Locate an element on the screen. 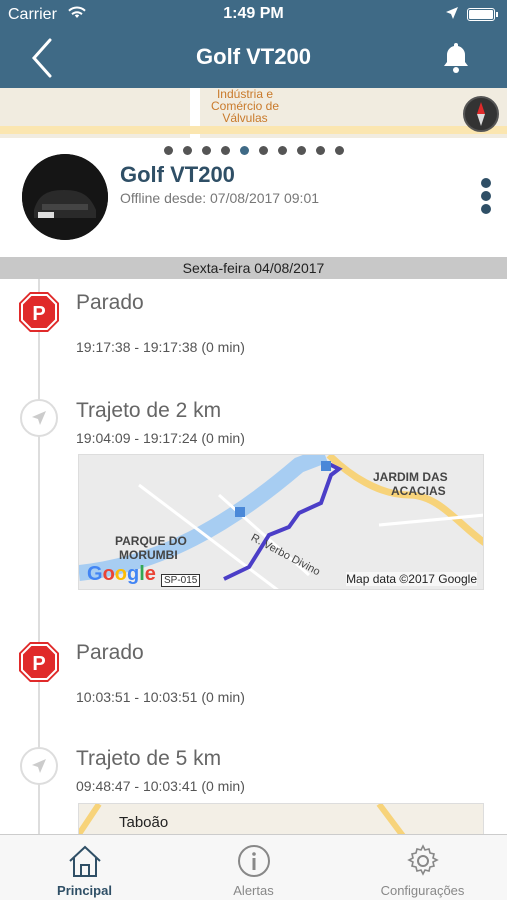 The width and height of the screenshot is (507, 900). alerts-button is located at coordinates (459, 58).